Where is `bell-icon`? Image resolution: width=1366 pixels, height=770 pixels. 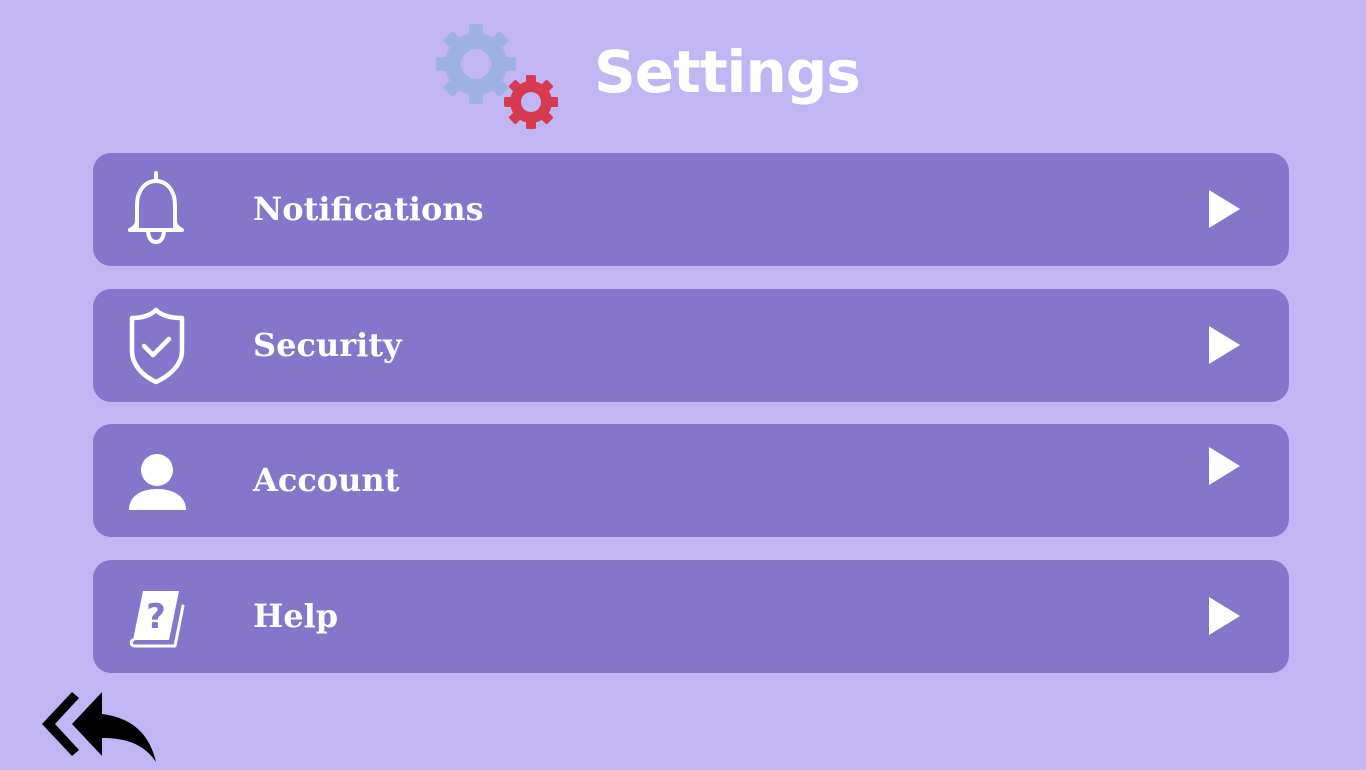
bell-icon is located at coordinates (157, 209).